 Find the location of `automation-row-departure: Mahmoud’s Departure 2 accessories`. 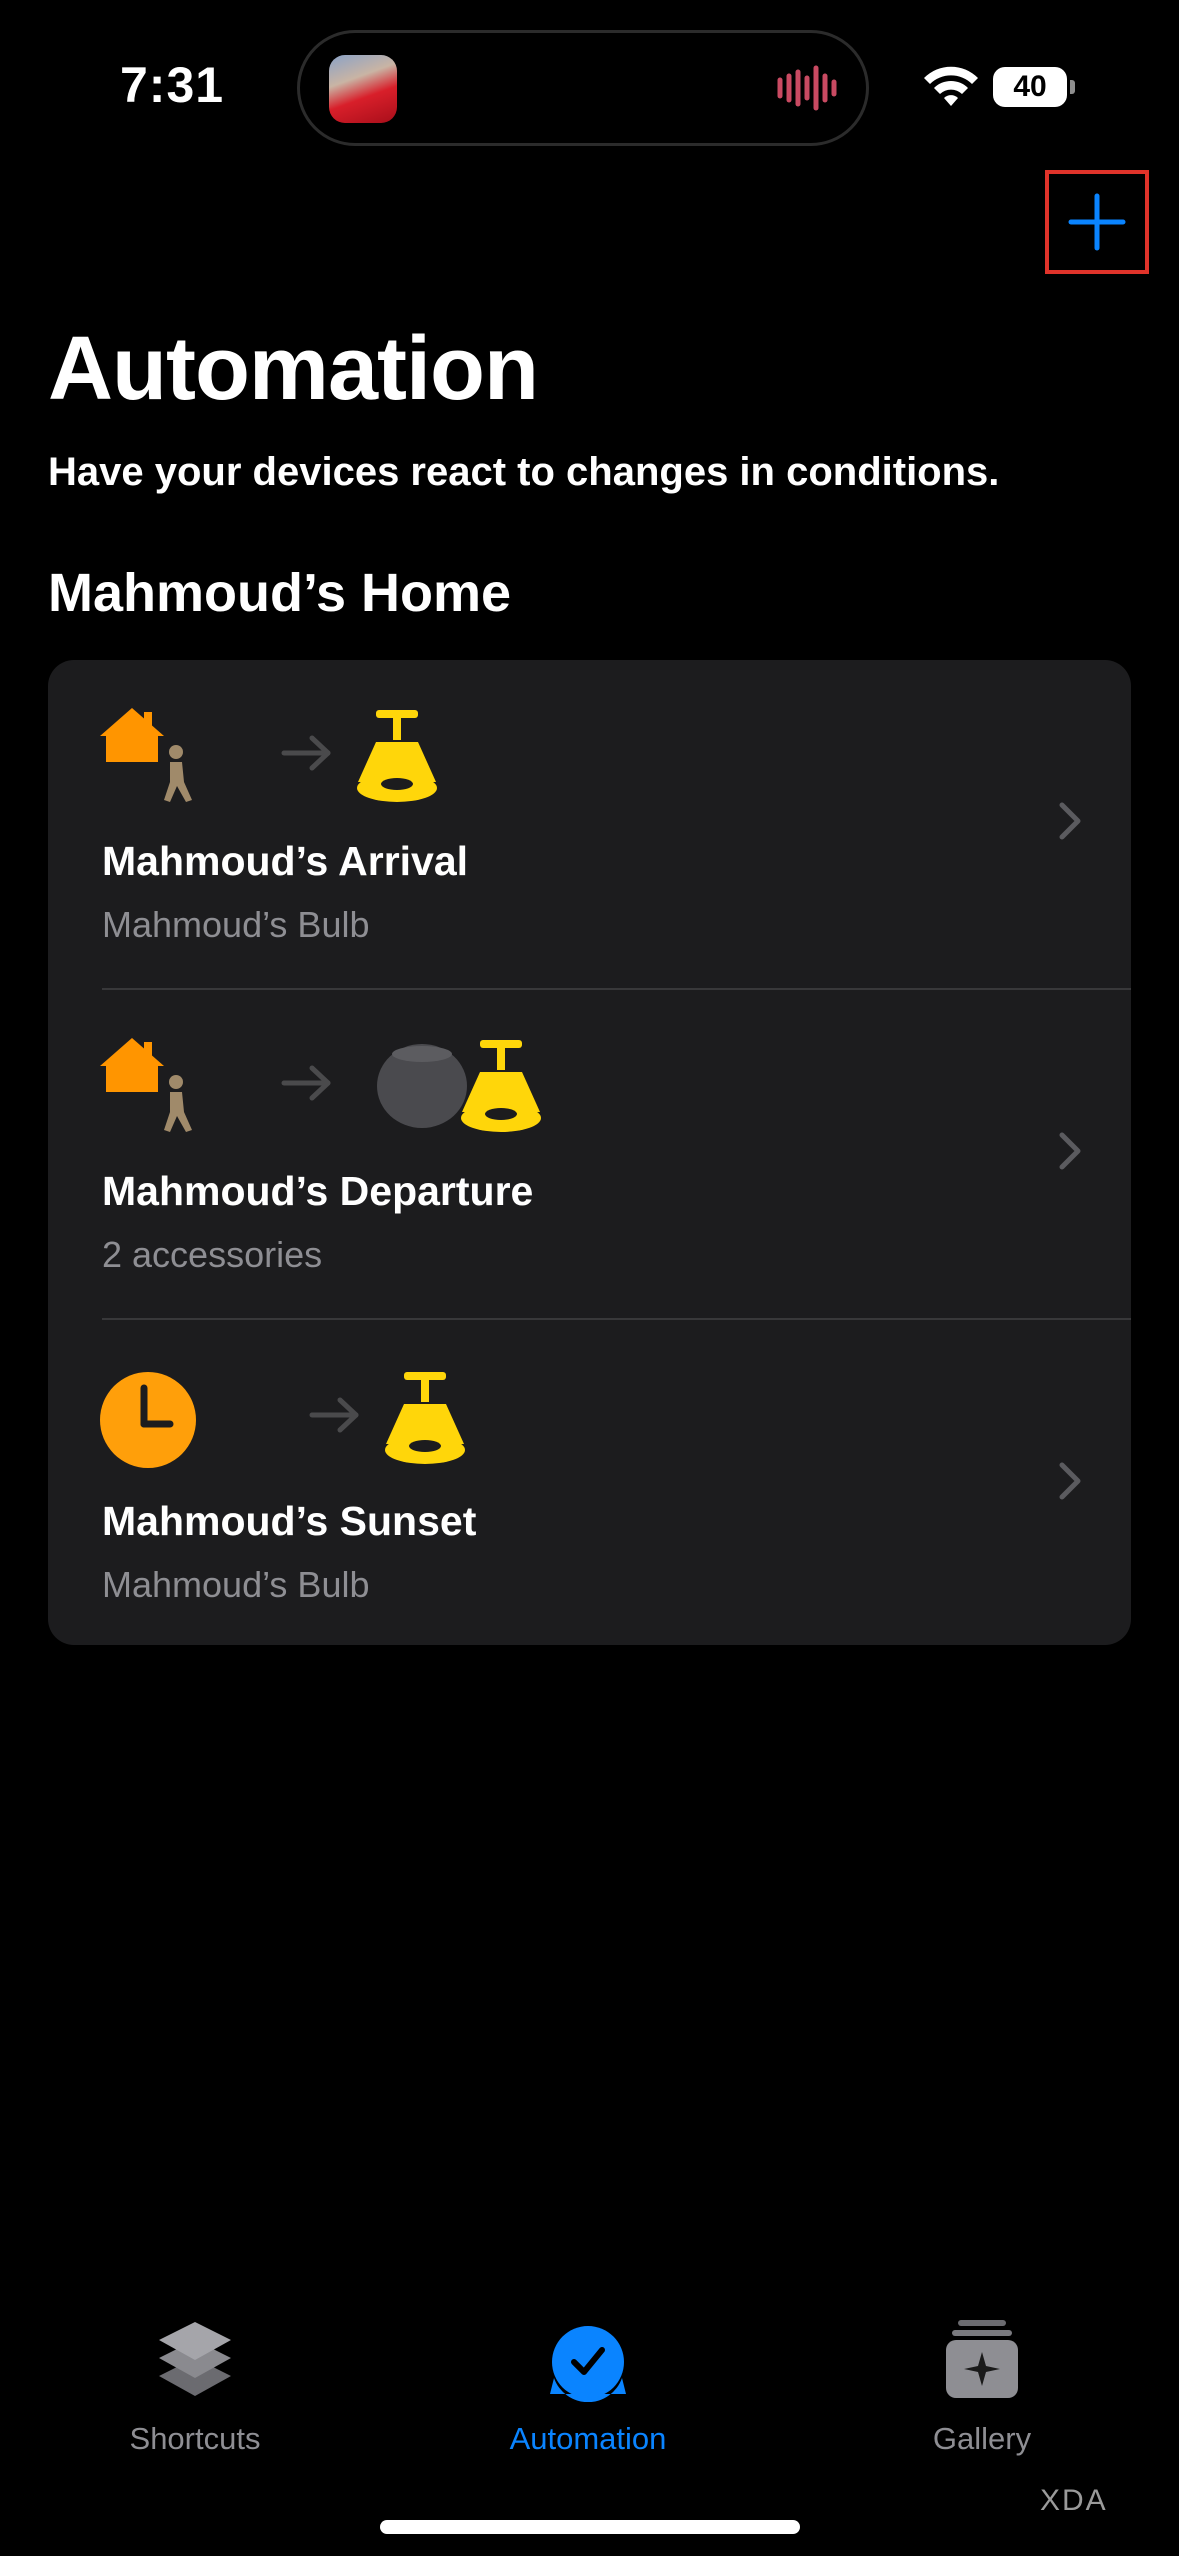

automation-row-departure: Mahmoud’s Departure 2 accessories is located at coordinates (589, 1154).